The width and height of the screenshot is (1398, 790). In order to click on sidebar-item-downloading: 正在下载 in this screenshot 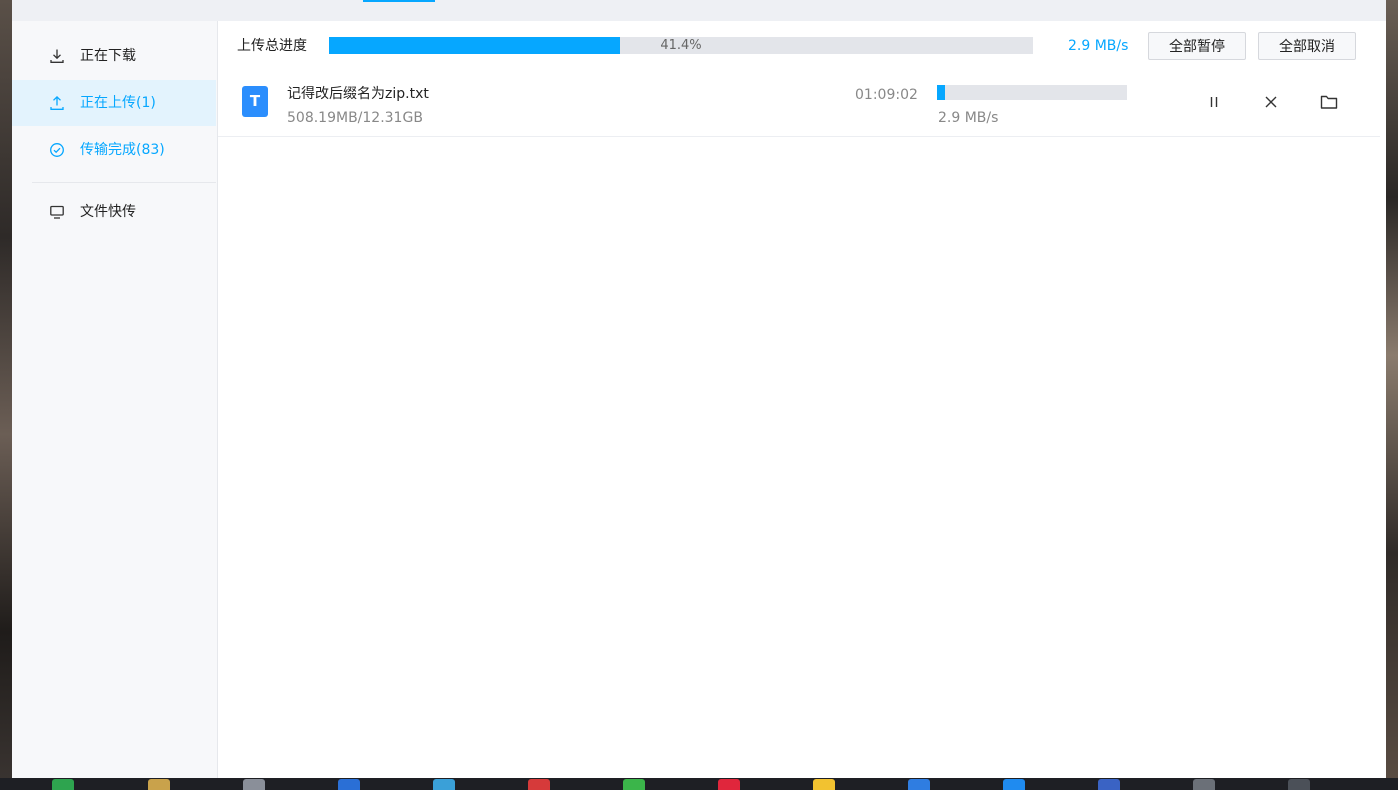, I will do `click(114, 56)`.